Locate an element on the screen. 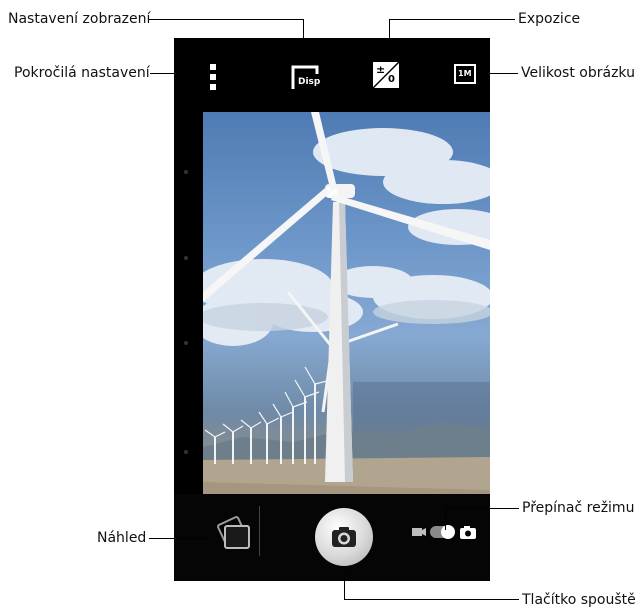 The width and height of the screenshot is (637, 609). leader-display-settings-v is located at coordinates (303, 36).